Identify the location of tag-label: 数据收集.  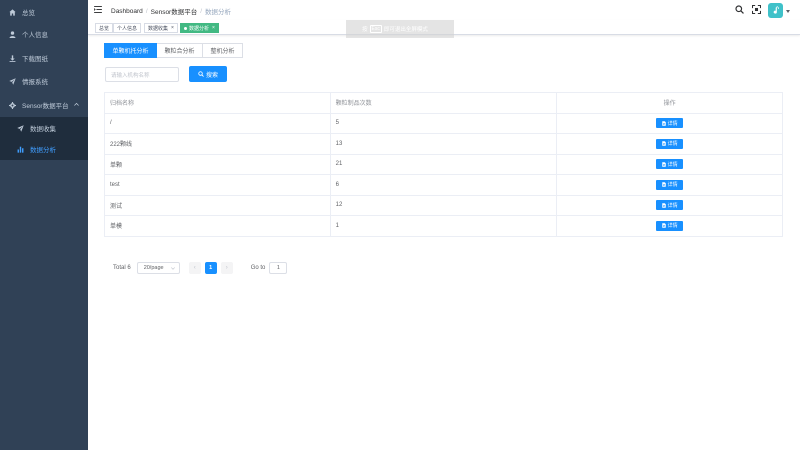
(158, 28).